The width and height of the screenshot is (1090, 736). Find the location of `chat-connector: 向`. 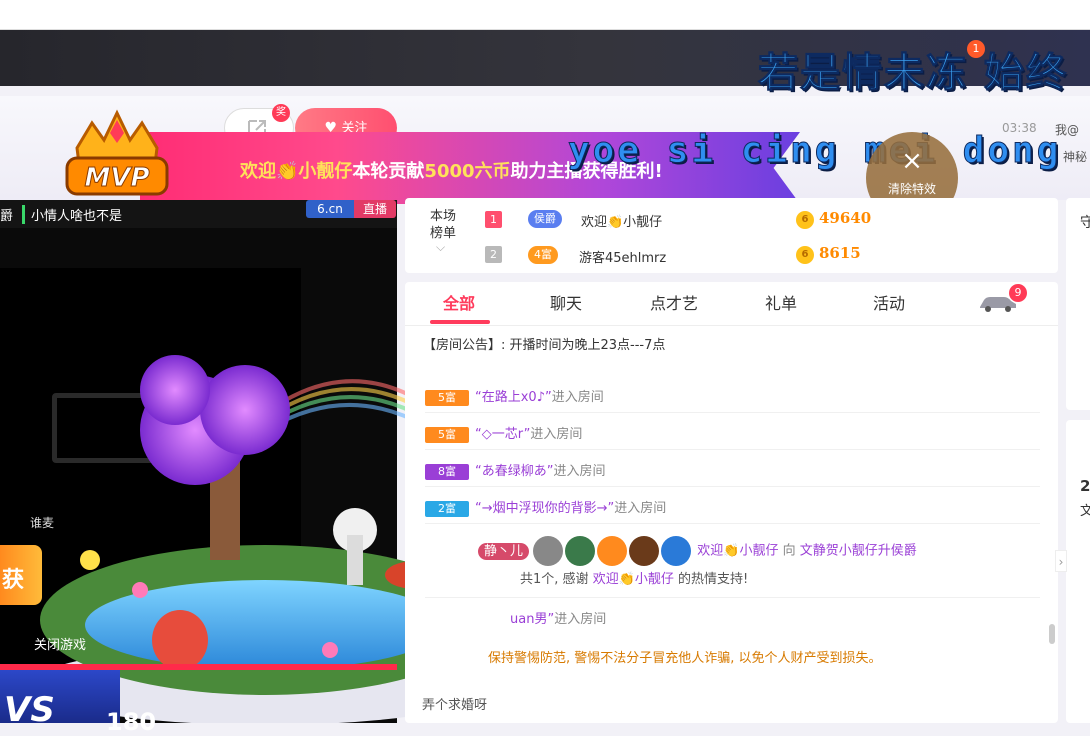

chat-connector: 向 is located at coordinates (789, 551).